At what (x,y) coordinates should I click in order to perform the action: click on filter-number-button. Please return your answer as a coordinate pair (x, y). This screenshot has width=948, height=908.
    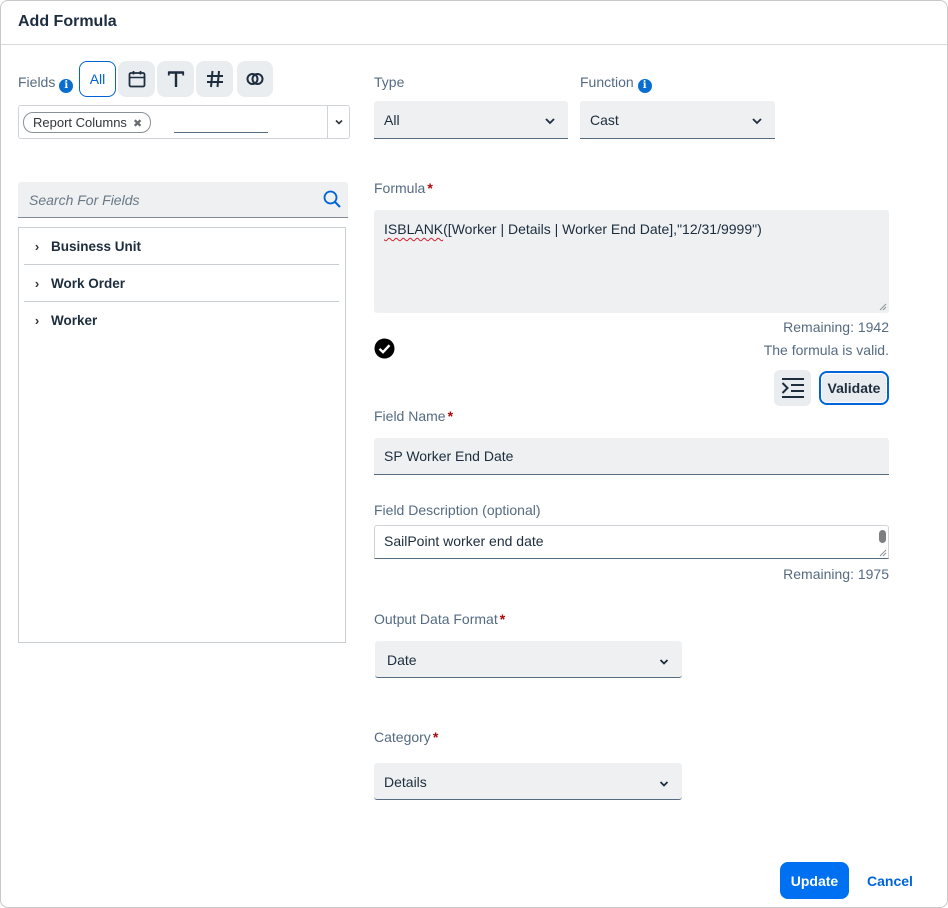
    Looking at the image, I should click on (214, 79).